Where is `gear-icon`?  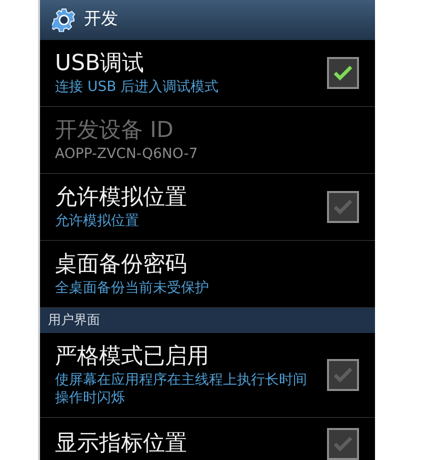 gear-icon is located at coordinates (64, 20).